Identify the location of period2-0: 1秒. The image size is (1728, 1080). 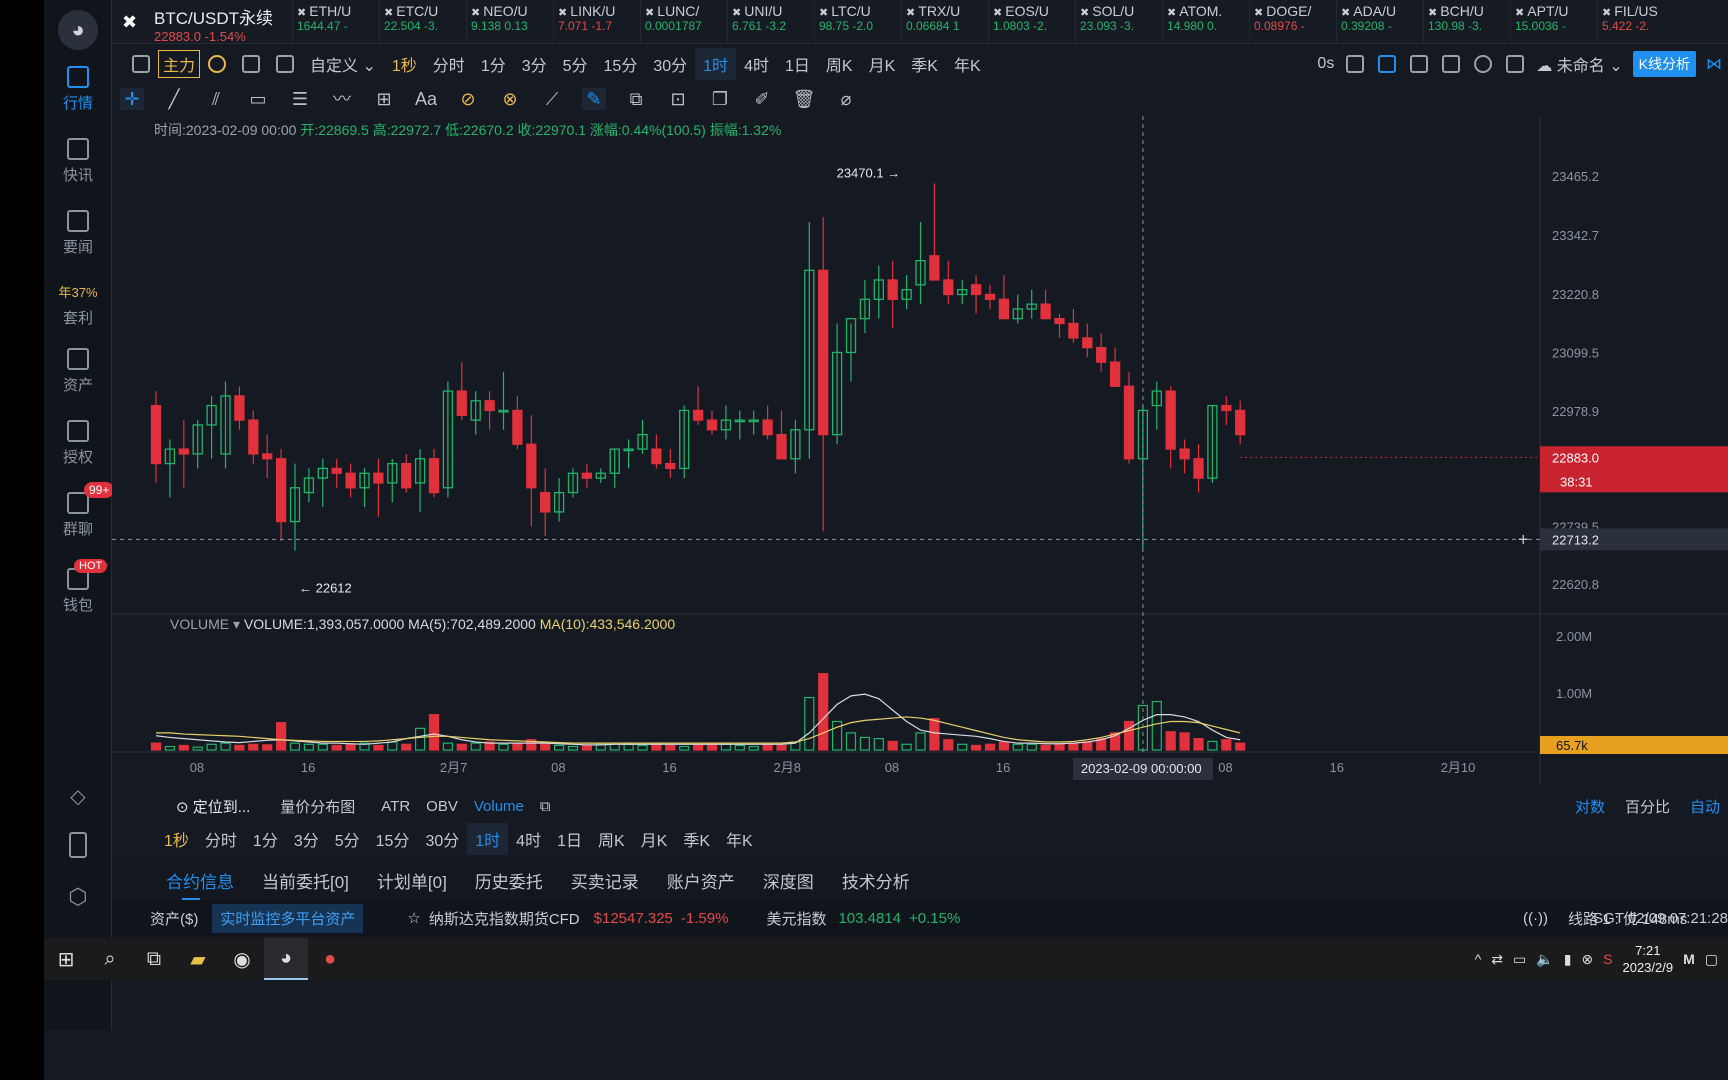
(176, 839).